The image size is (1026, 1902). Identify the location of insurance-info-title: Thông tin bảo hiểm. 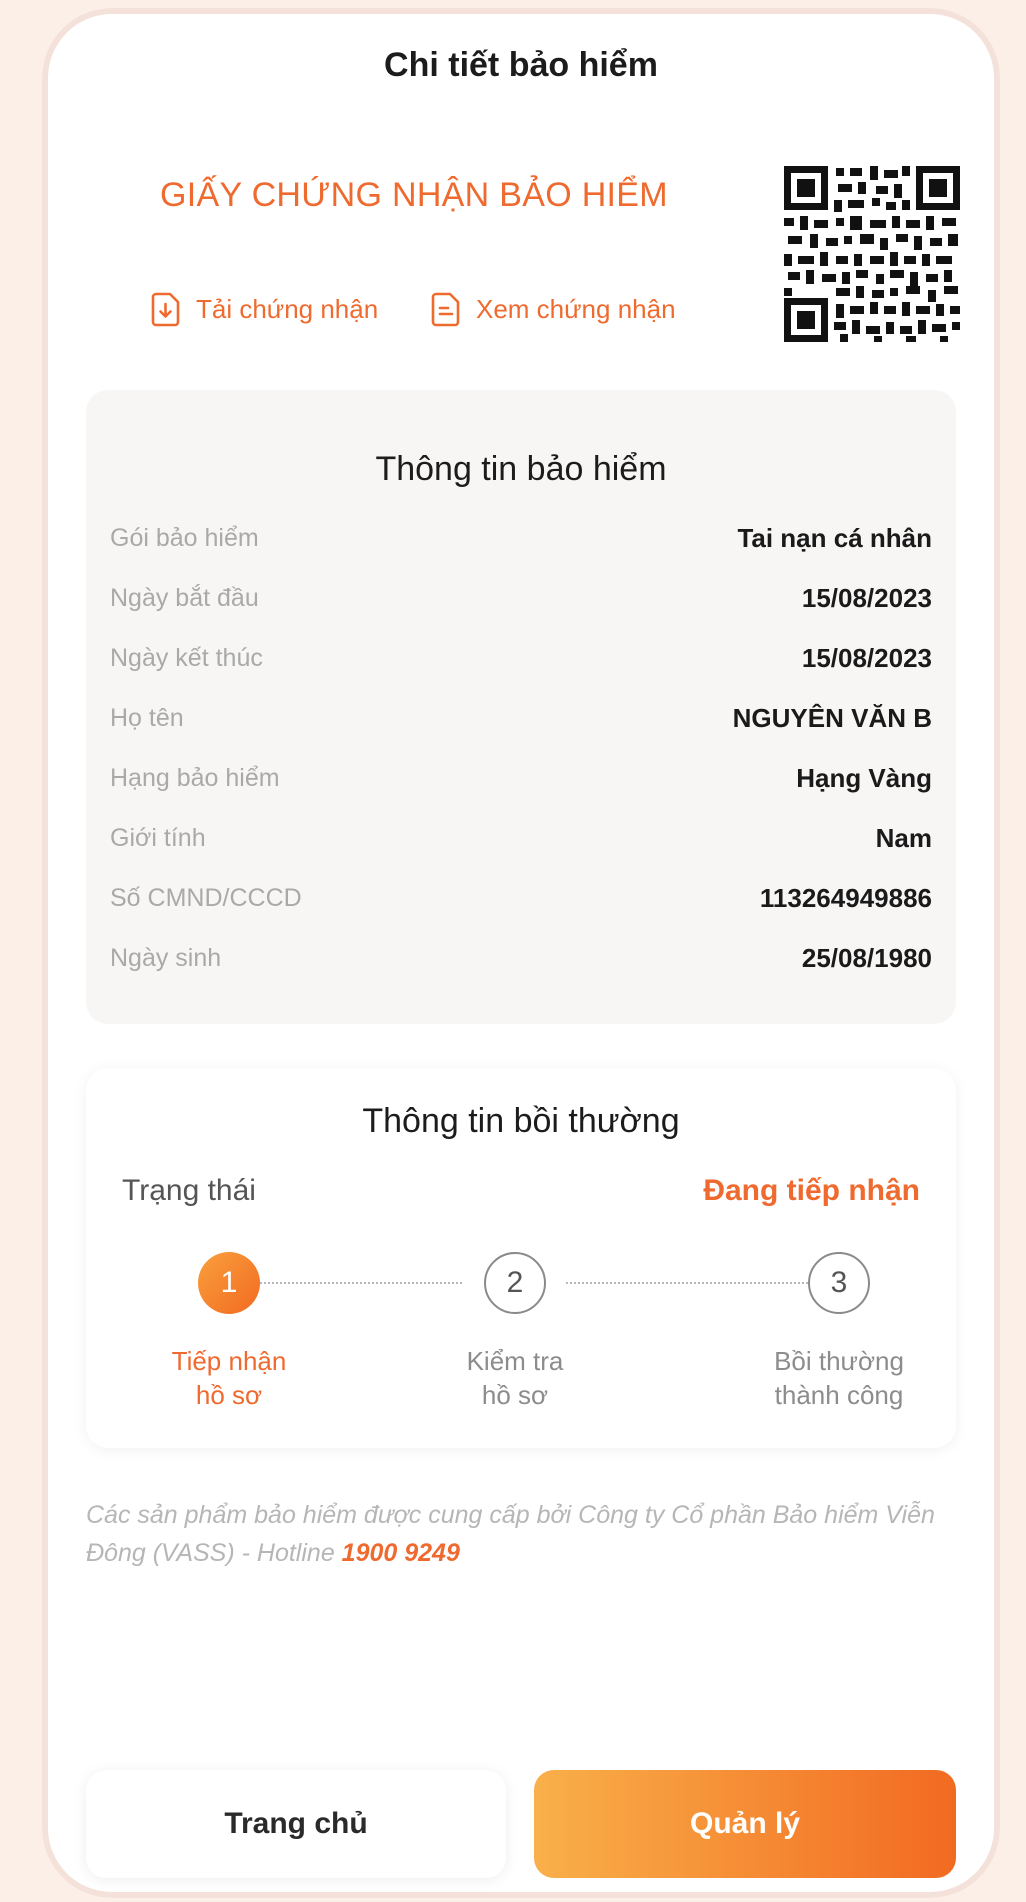
(521, 469).